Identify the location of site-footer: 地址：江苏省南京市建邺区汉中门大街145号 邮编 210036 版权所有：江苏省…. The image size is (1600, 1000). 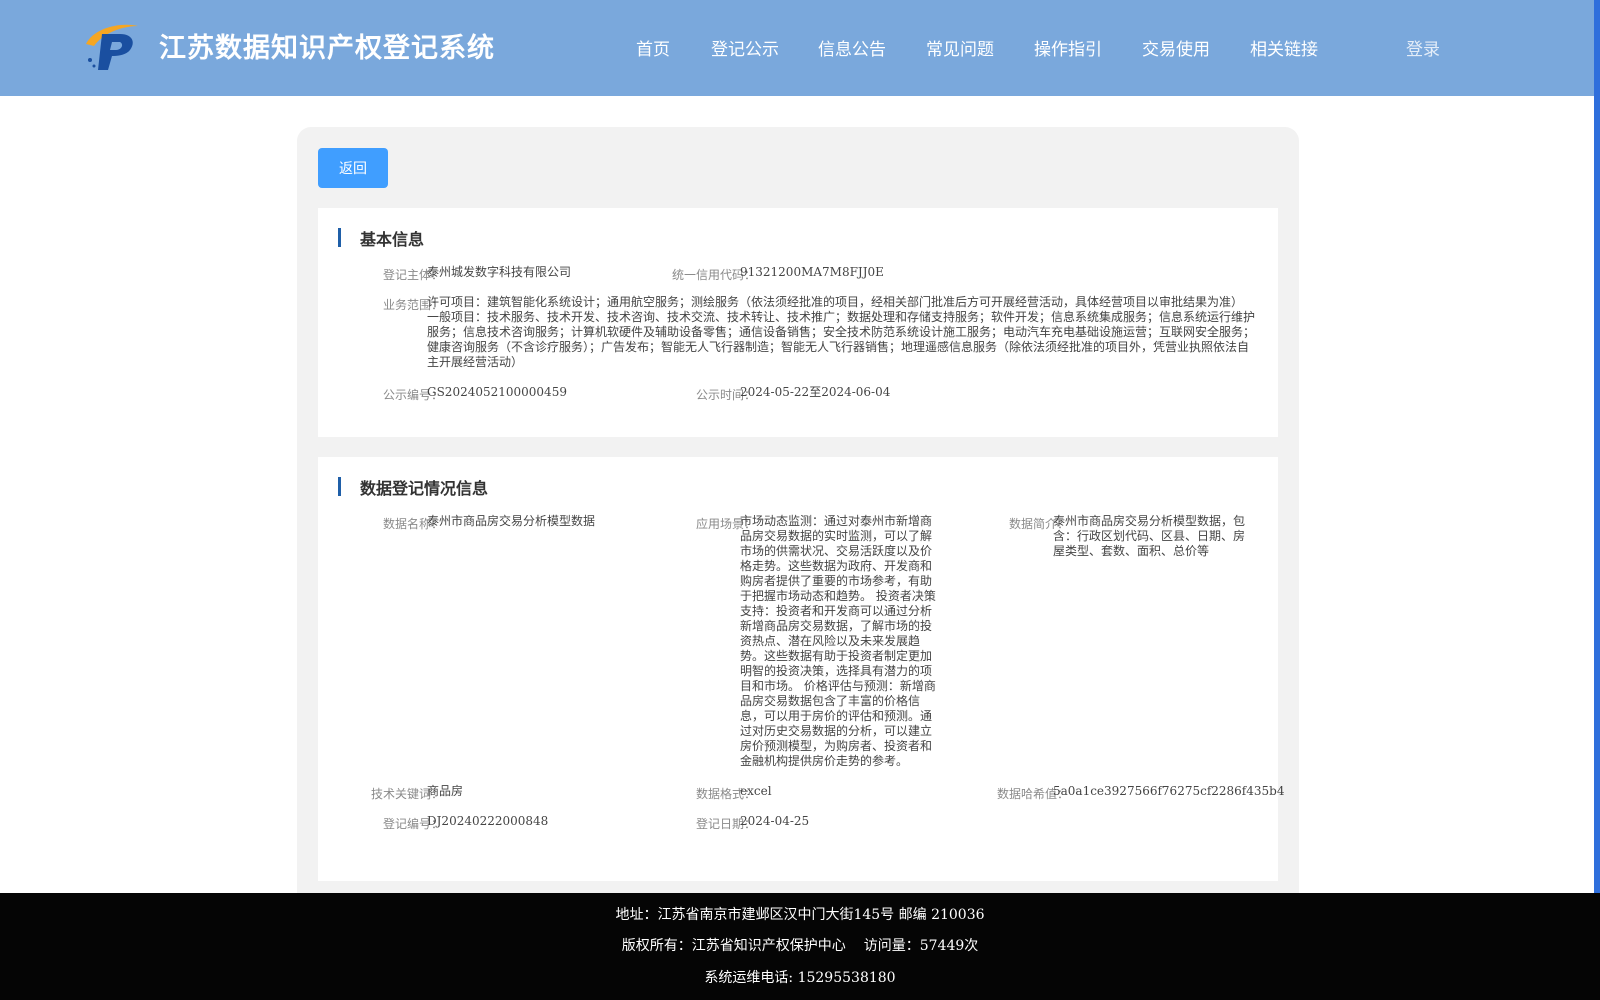
(800, 946).